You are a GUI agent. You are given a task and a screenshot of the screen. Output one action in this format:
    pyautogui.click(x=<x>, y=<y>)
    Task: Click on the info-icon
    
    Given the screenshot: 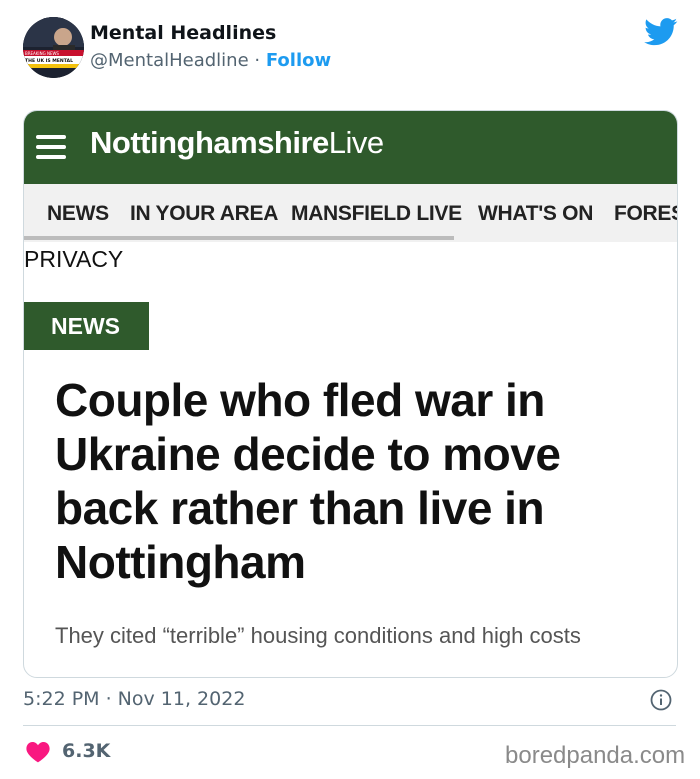 What is the action you would take?
    pyautogui.click(x=661, y=700)
    